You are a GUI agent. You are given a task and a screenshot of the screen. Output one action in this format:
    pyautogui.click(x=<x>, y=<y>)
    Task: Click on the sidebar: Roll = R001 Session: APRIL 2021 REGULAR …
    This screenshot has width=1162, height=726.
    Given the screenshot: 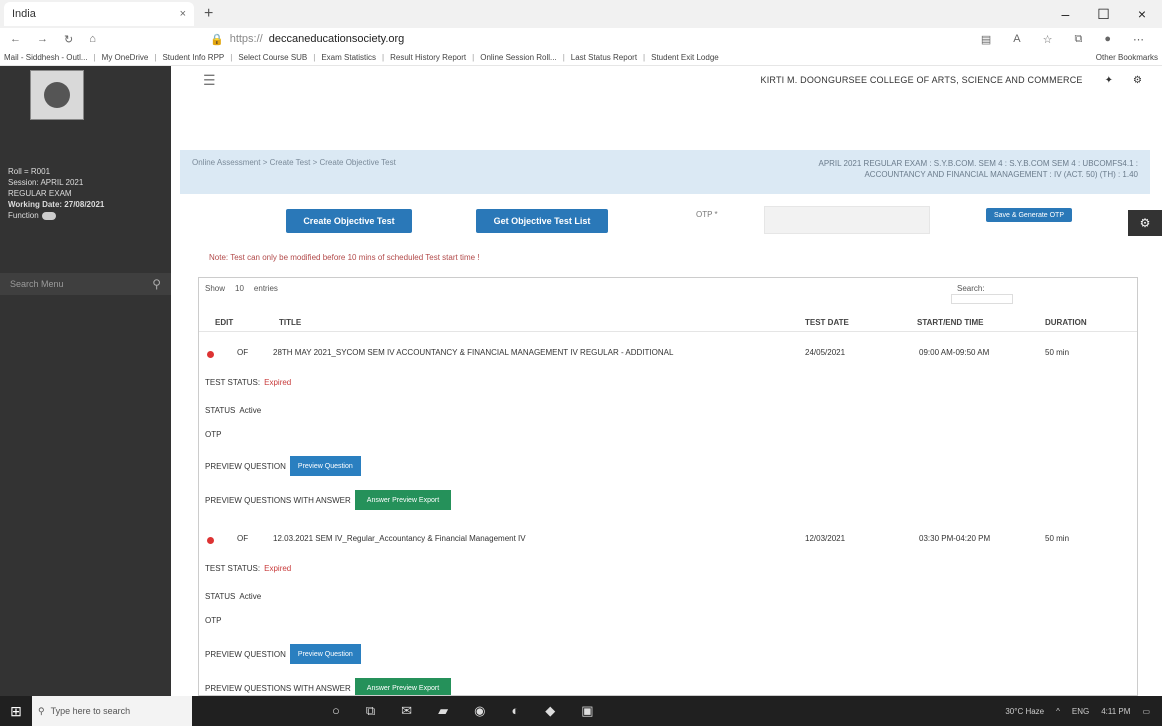 What is the action you would take?
    pyautogui.click(x=85, y=381)
    